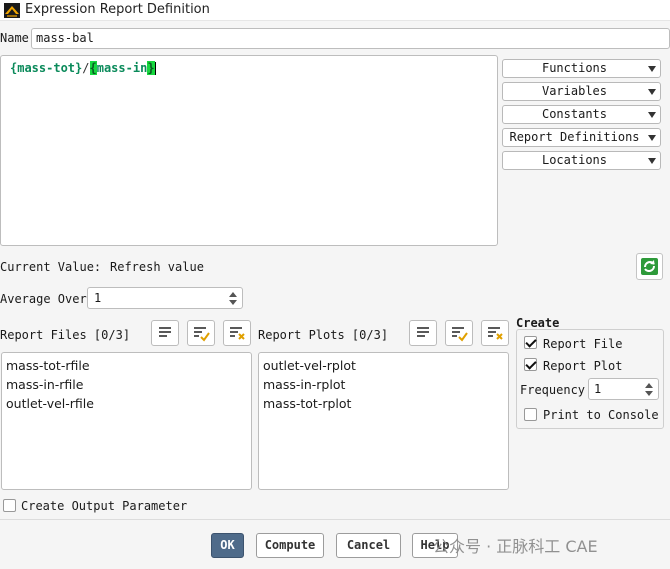 The image size is (670, 569). Describe the element at coordinates (515, 546) in the screenshot. I see `watermark-text: 公众号 · 正脉科工 CAE` at that location.